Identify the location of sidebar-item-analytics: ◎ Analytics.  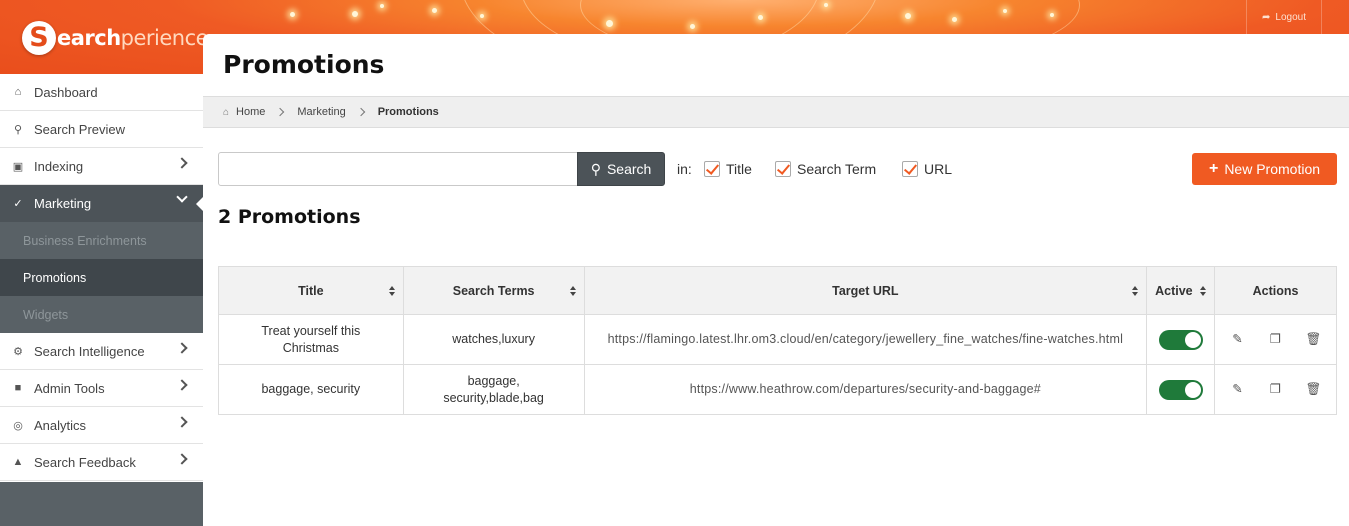
(101, 425).